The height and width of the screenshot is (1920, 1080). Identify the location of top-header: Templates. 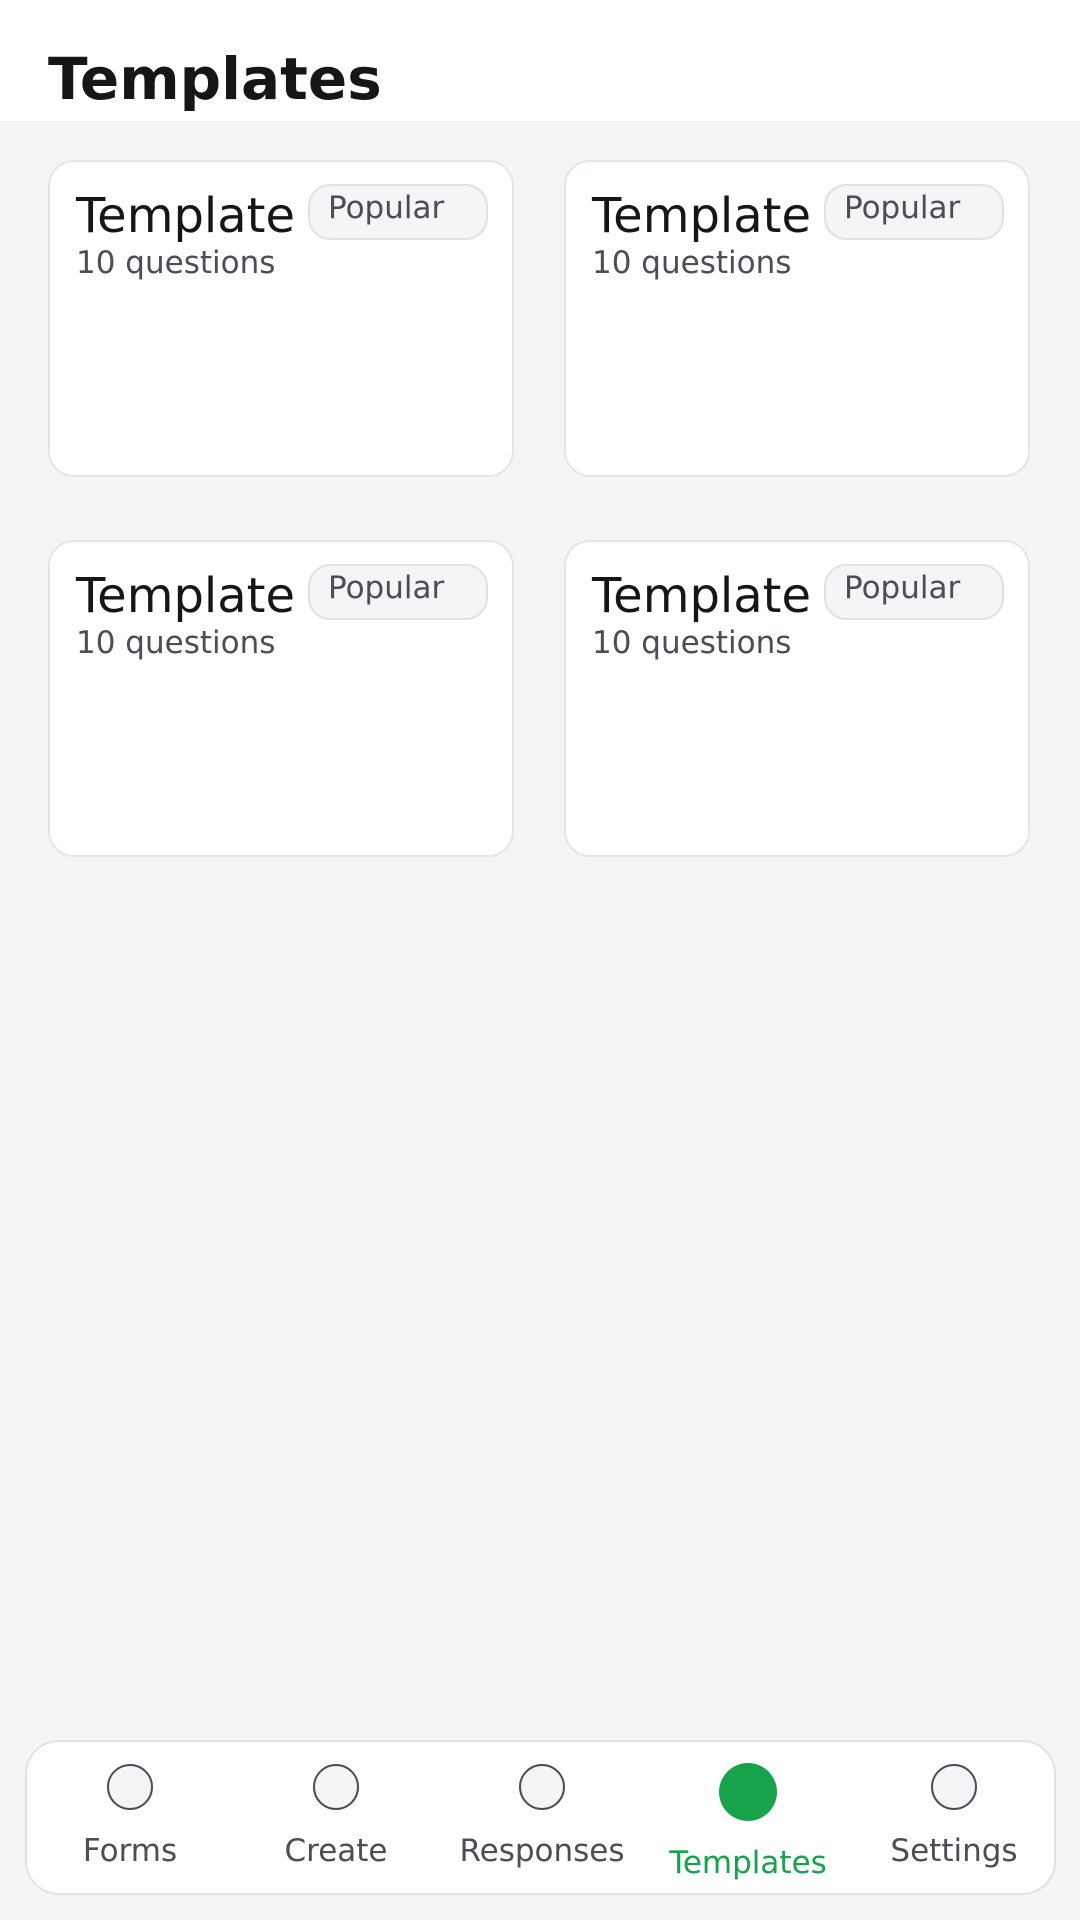
(540, 60).